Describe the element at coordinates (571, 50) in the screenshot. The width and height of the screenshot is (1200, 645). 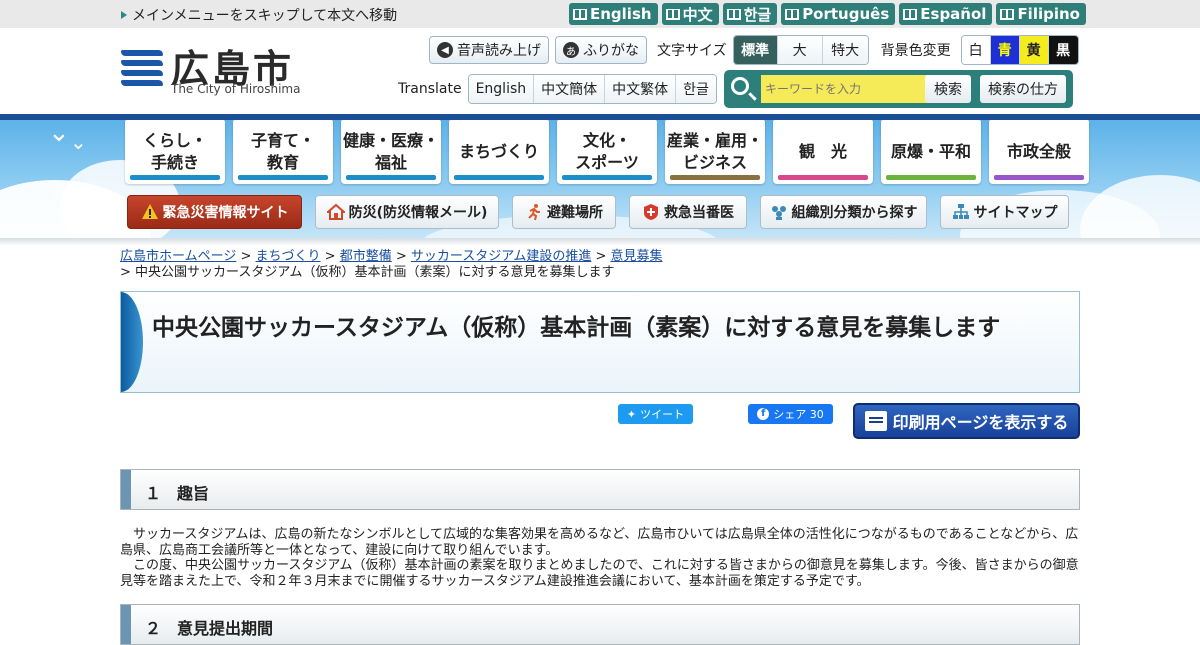
I see `furigana-icon: あ` at that location.